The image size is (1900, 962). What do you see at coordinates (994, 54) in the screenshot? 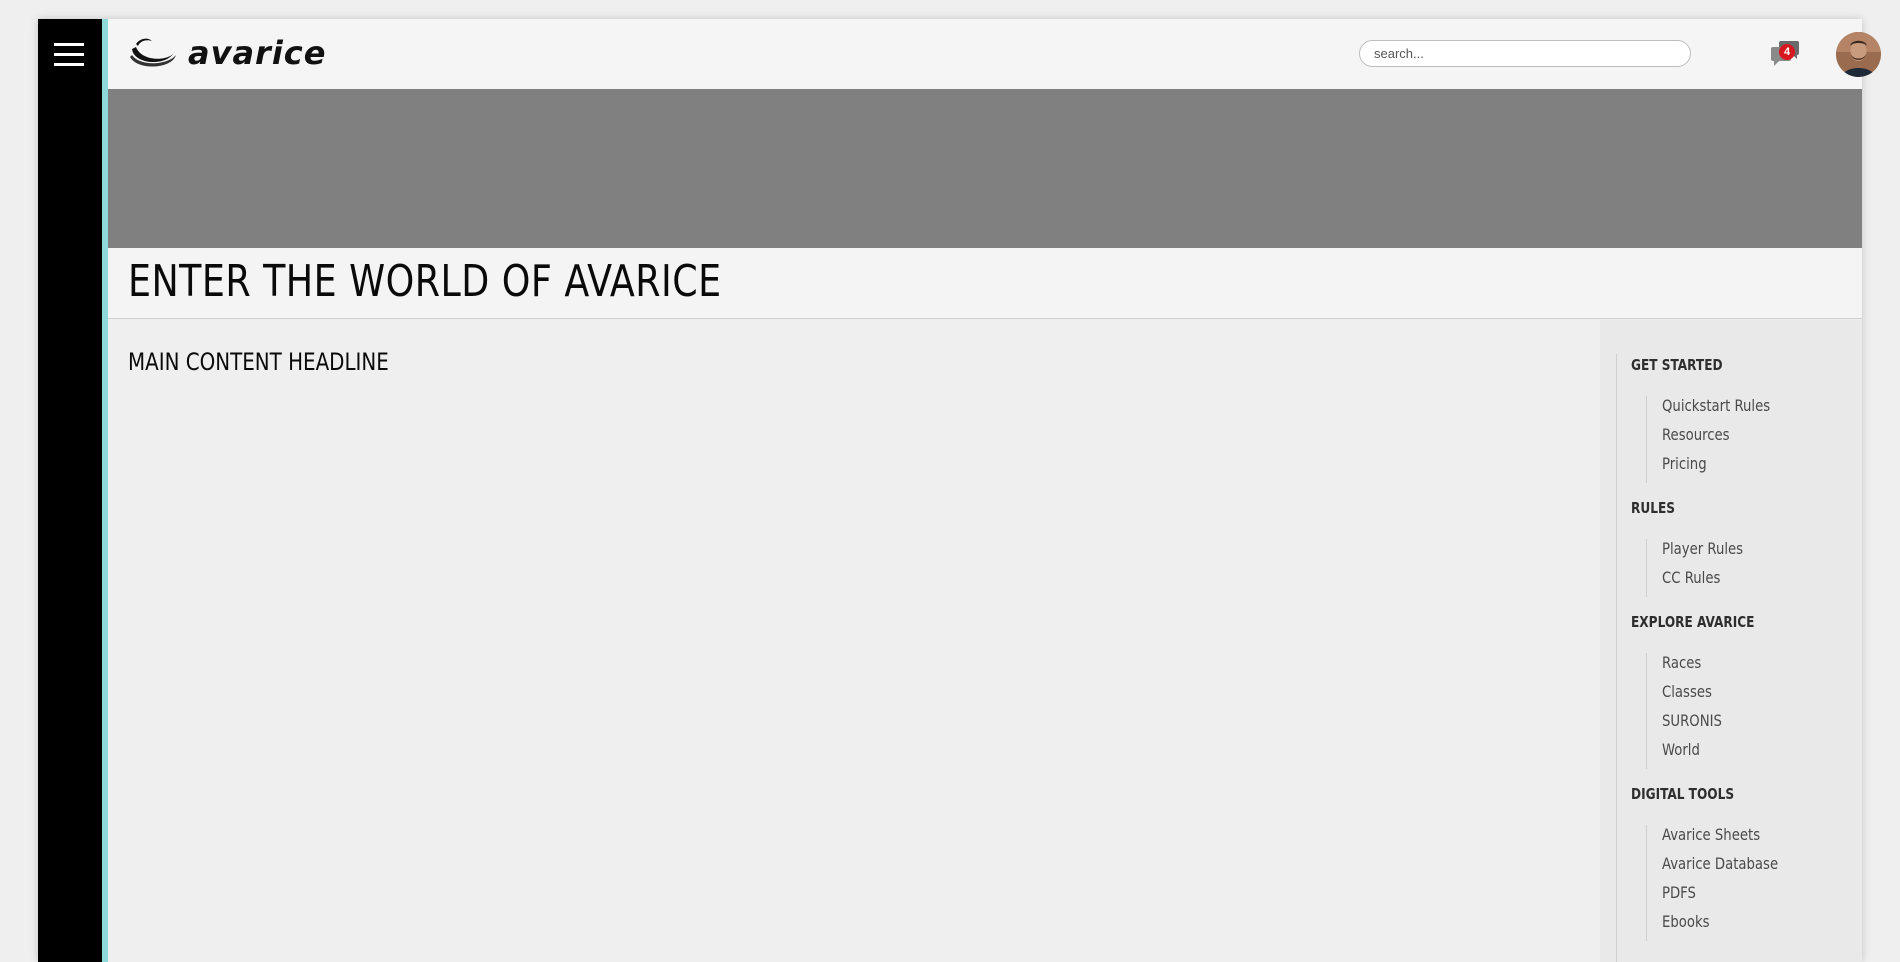
I see `top-bar: avarice 4` at bounding box center [994, 54].